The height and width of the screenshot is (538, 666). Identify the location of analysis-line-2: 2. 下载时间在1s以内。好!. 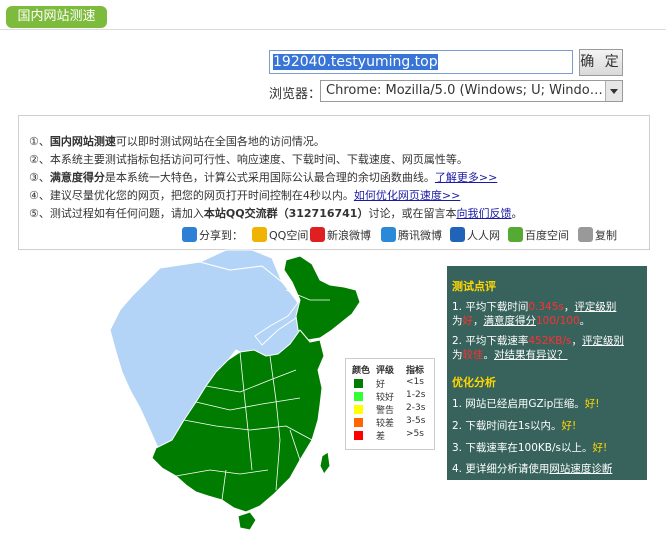
(514, 426).